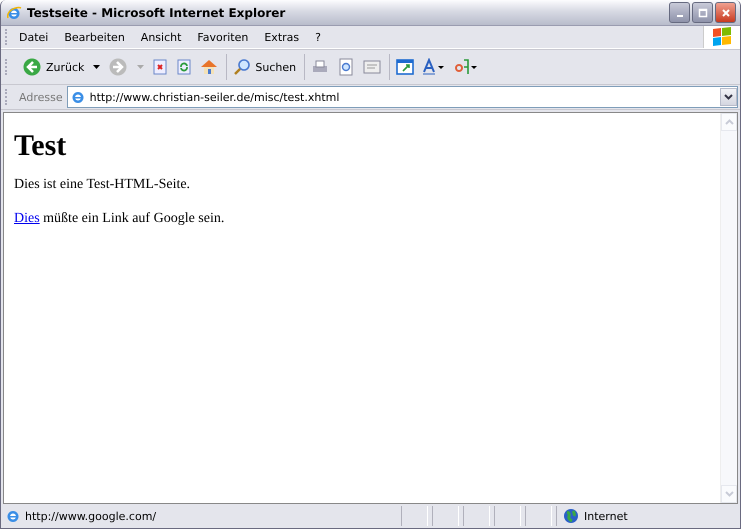  I want to click on minimize-icon, so click(679, 15).